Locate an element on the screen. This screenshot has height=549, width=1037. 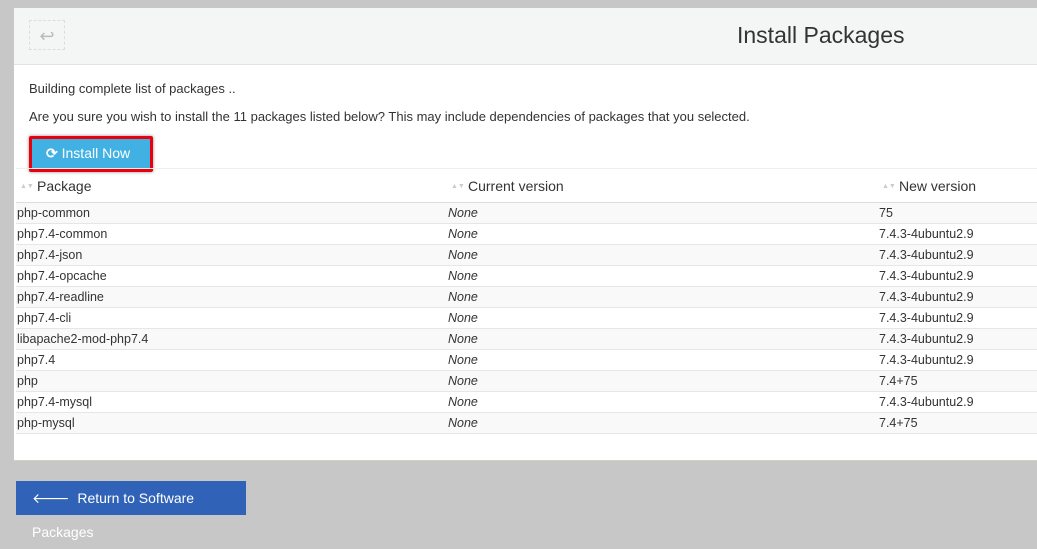
table-row: php-common None 75 is located at coordinates (526, 213).